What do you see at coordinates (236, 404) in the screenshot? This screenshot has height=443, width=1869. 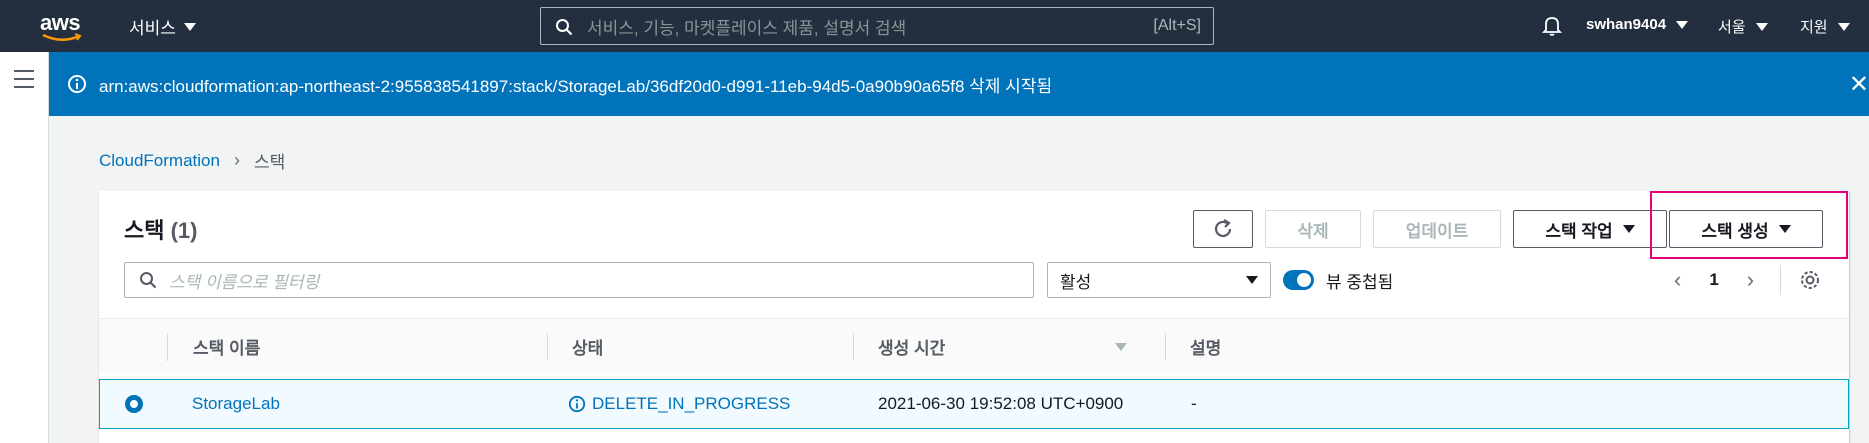 I see `stack-name-link: StorageLab` at bounding box center [236, 404].